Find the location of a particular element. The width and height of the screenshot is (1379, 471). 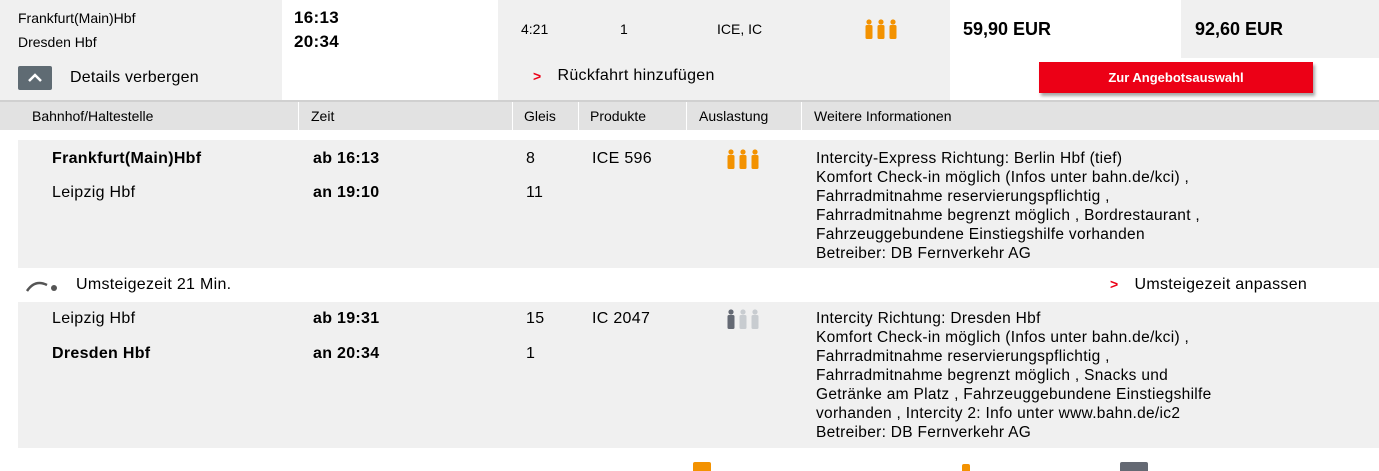

leg-1-dep-time: ab 16:13 is located at coordinates (346, 158).